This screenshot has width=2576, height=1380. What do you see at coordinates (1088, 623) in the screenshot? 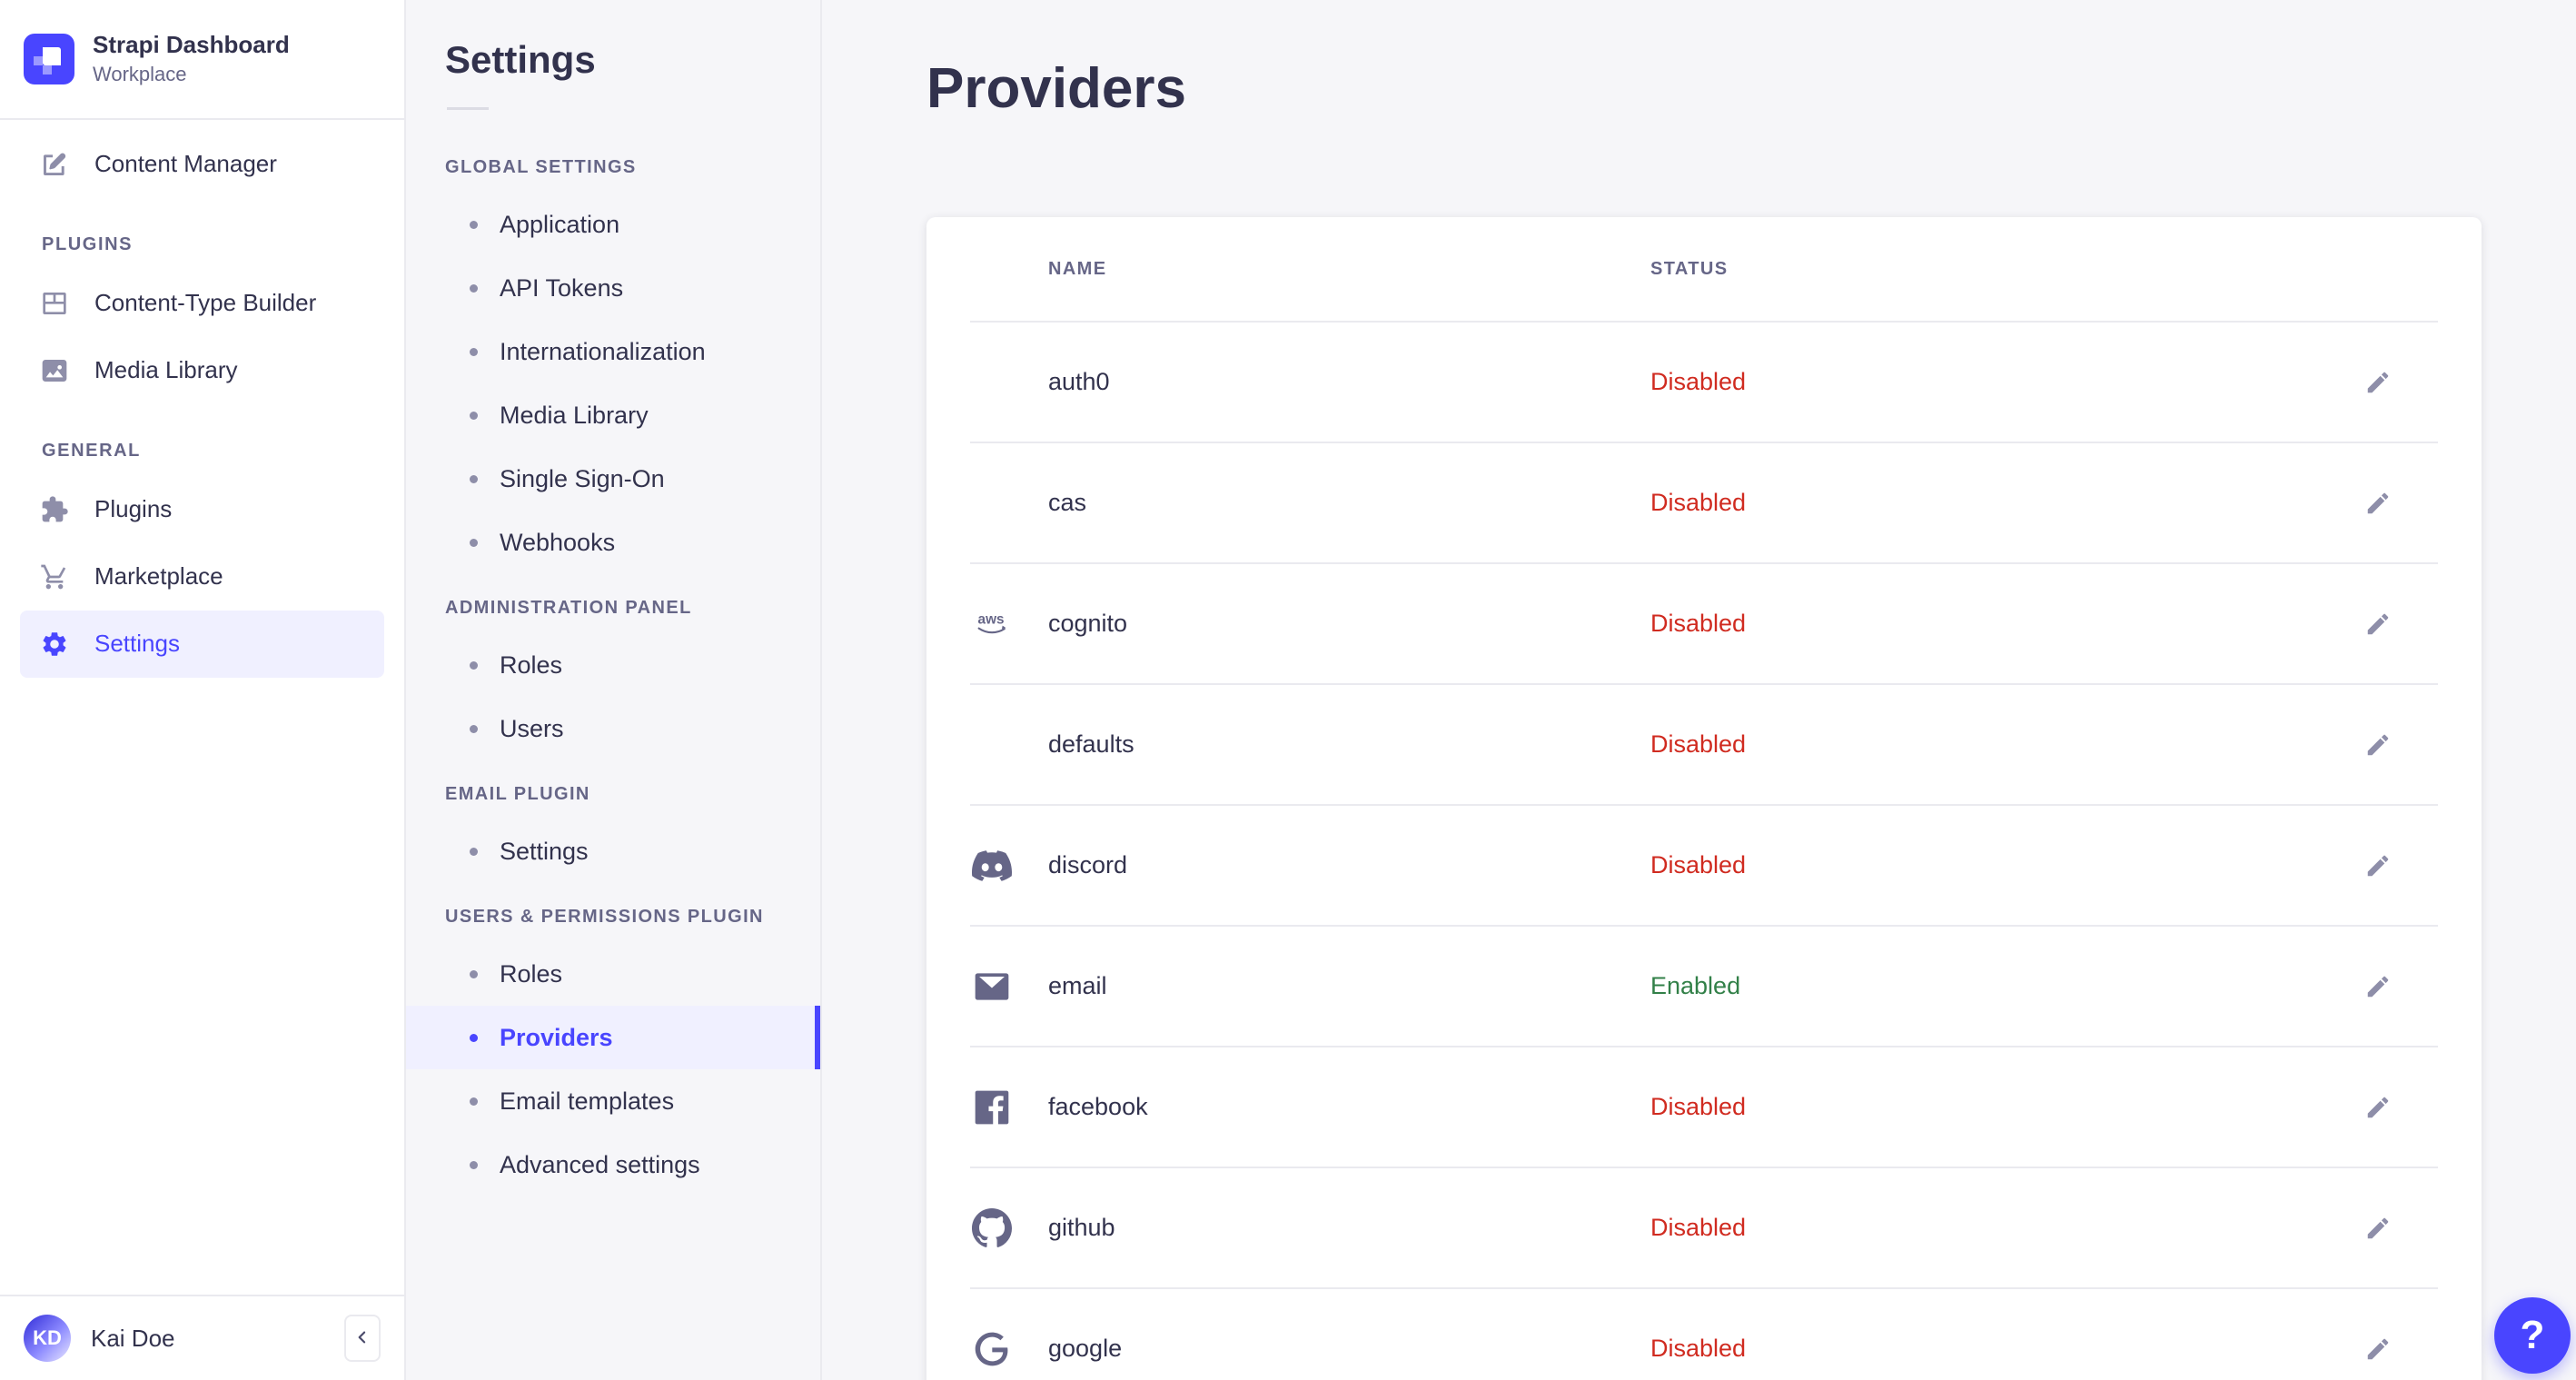
I see `provider-name: cognito` at bounding box center [1088, 623].